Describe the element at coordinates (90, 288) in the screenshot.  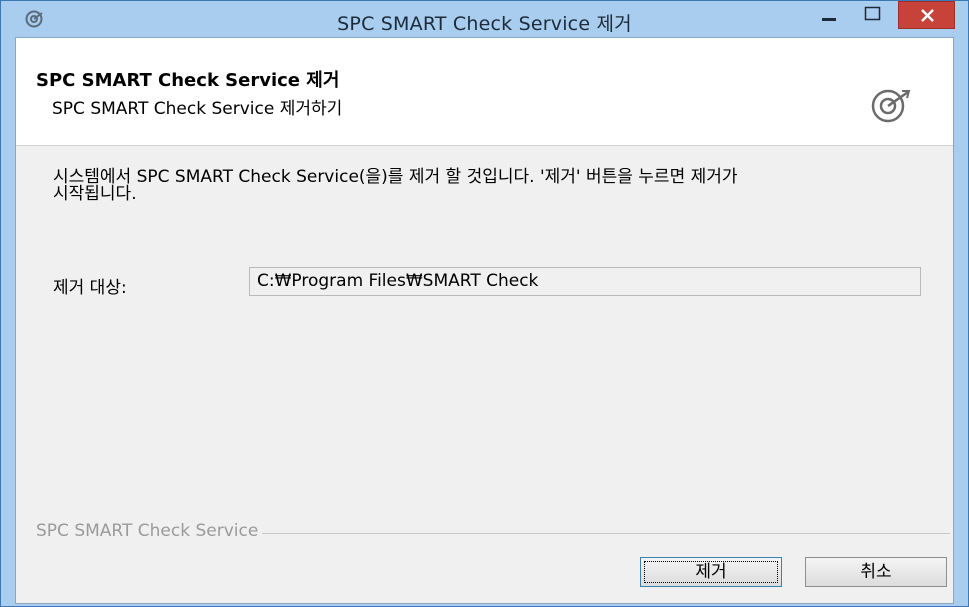
I see `target-label: 제거 대상:` at that location.